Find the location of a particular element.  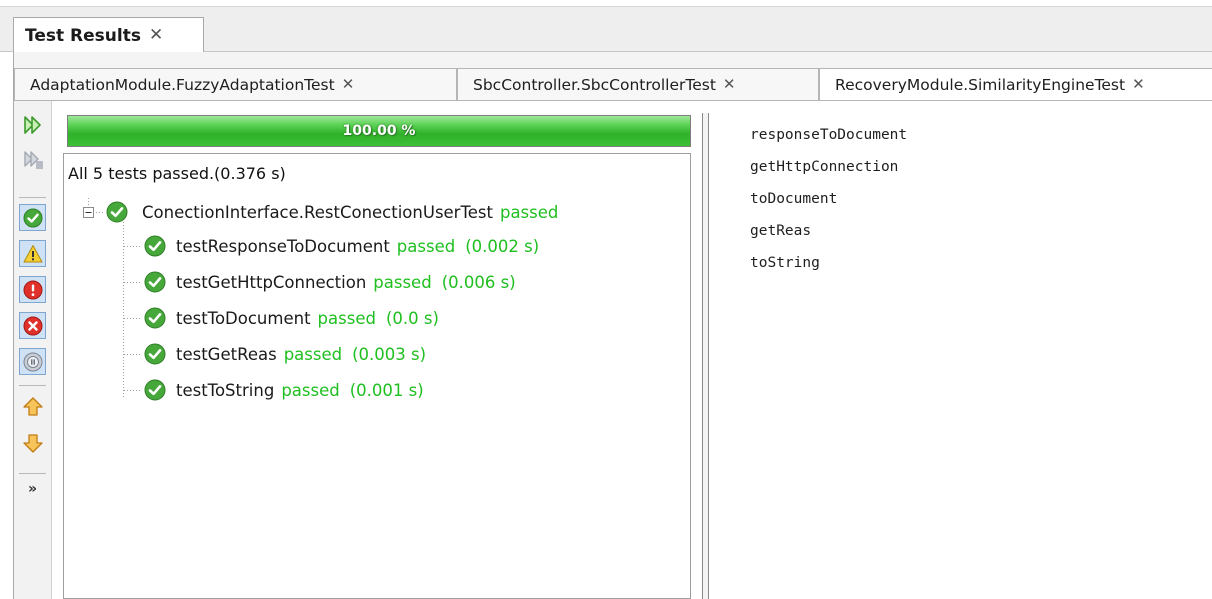

previous-failure-button is located at coordinates (32, 406).